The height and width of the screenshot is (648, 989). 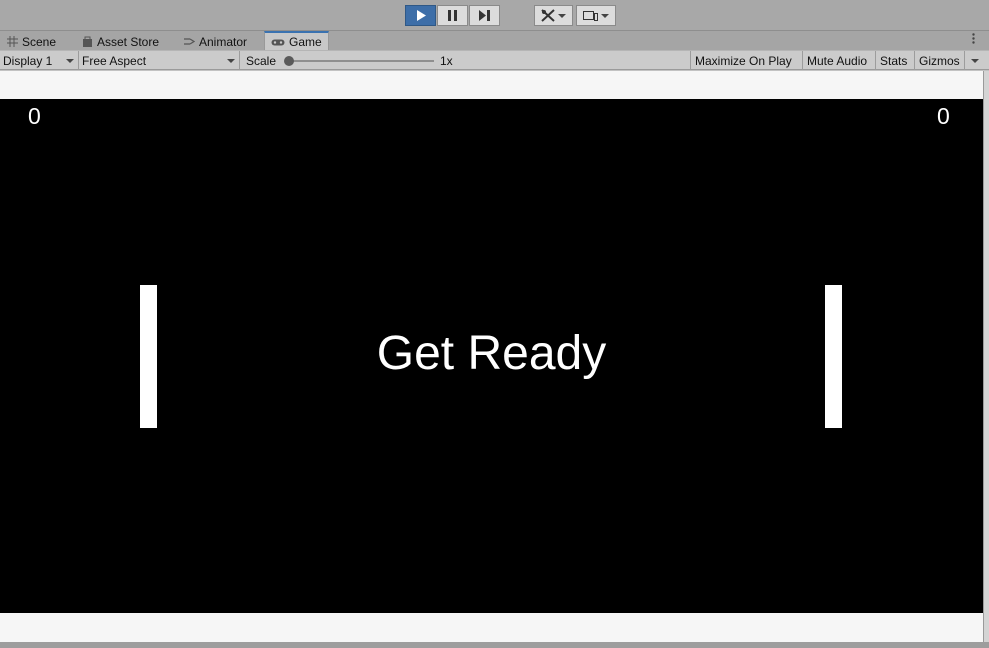 I want to click on tab-game: Game, so click(x=296, y=41).